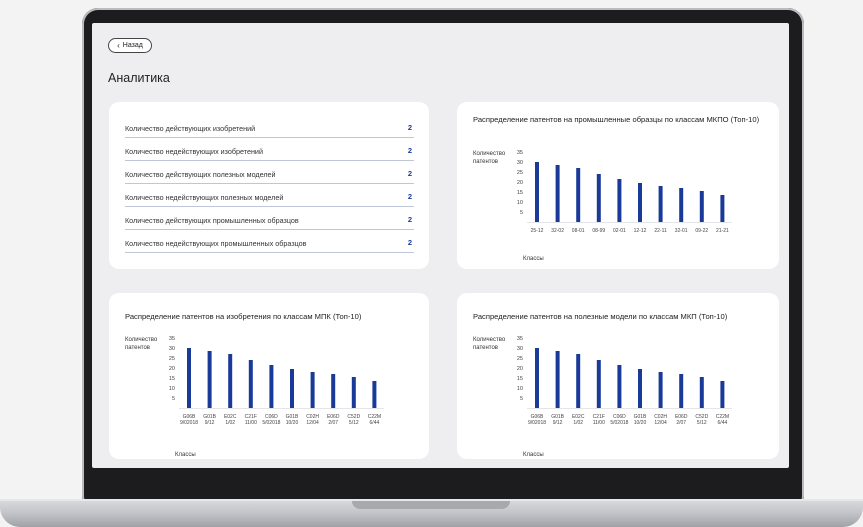 This screenshot has height=527, width=863. I want to click on x-tick-label: 22-11, so click(660, 231).